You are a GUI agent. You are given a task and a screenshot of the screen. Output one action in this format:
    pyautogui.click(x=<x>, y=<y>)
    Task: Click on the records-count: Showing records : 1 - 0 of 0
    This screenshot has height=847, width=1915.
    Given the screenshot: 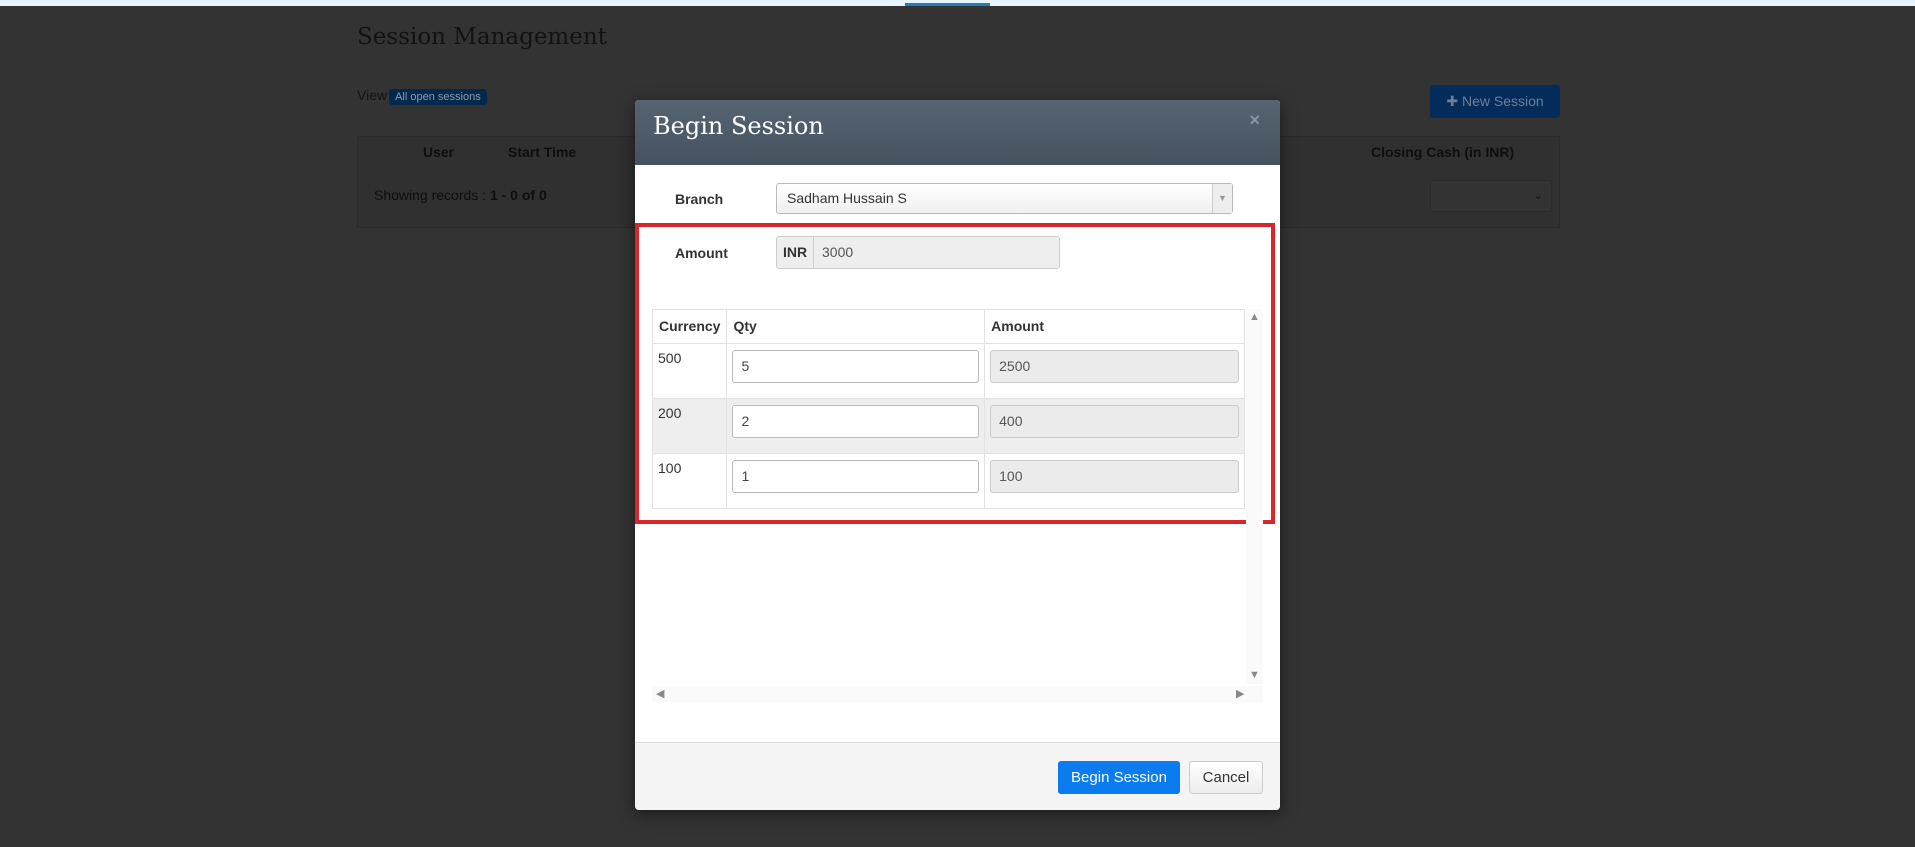 What is the action you would take?
    pyautogui.click(x=460, y=195)
    